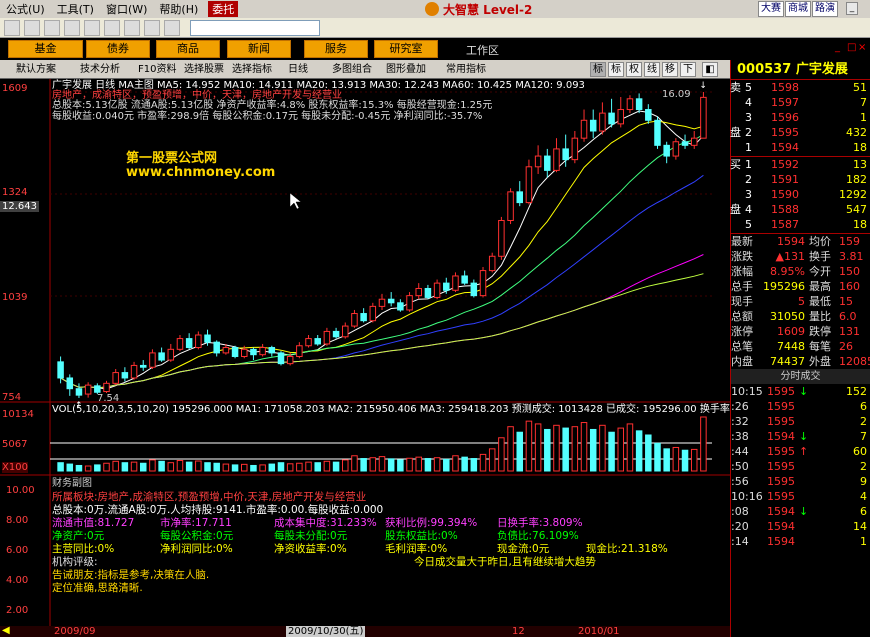 The width and height of the screenshot is (870, 637). Describe the element at coordinates (92, 28) in the screenshot. I see `print-icon` at that location.